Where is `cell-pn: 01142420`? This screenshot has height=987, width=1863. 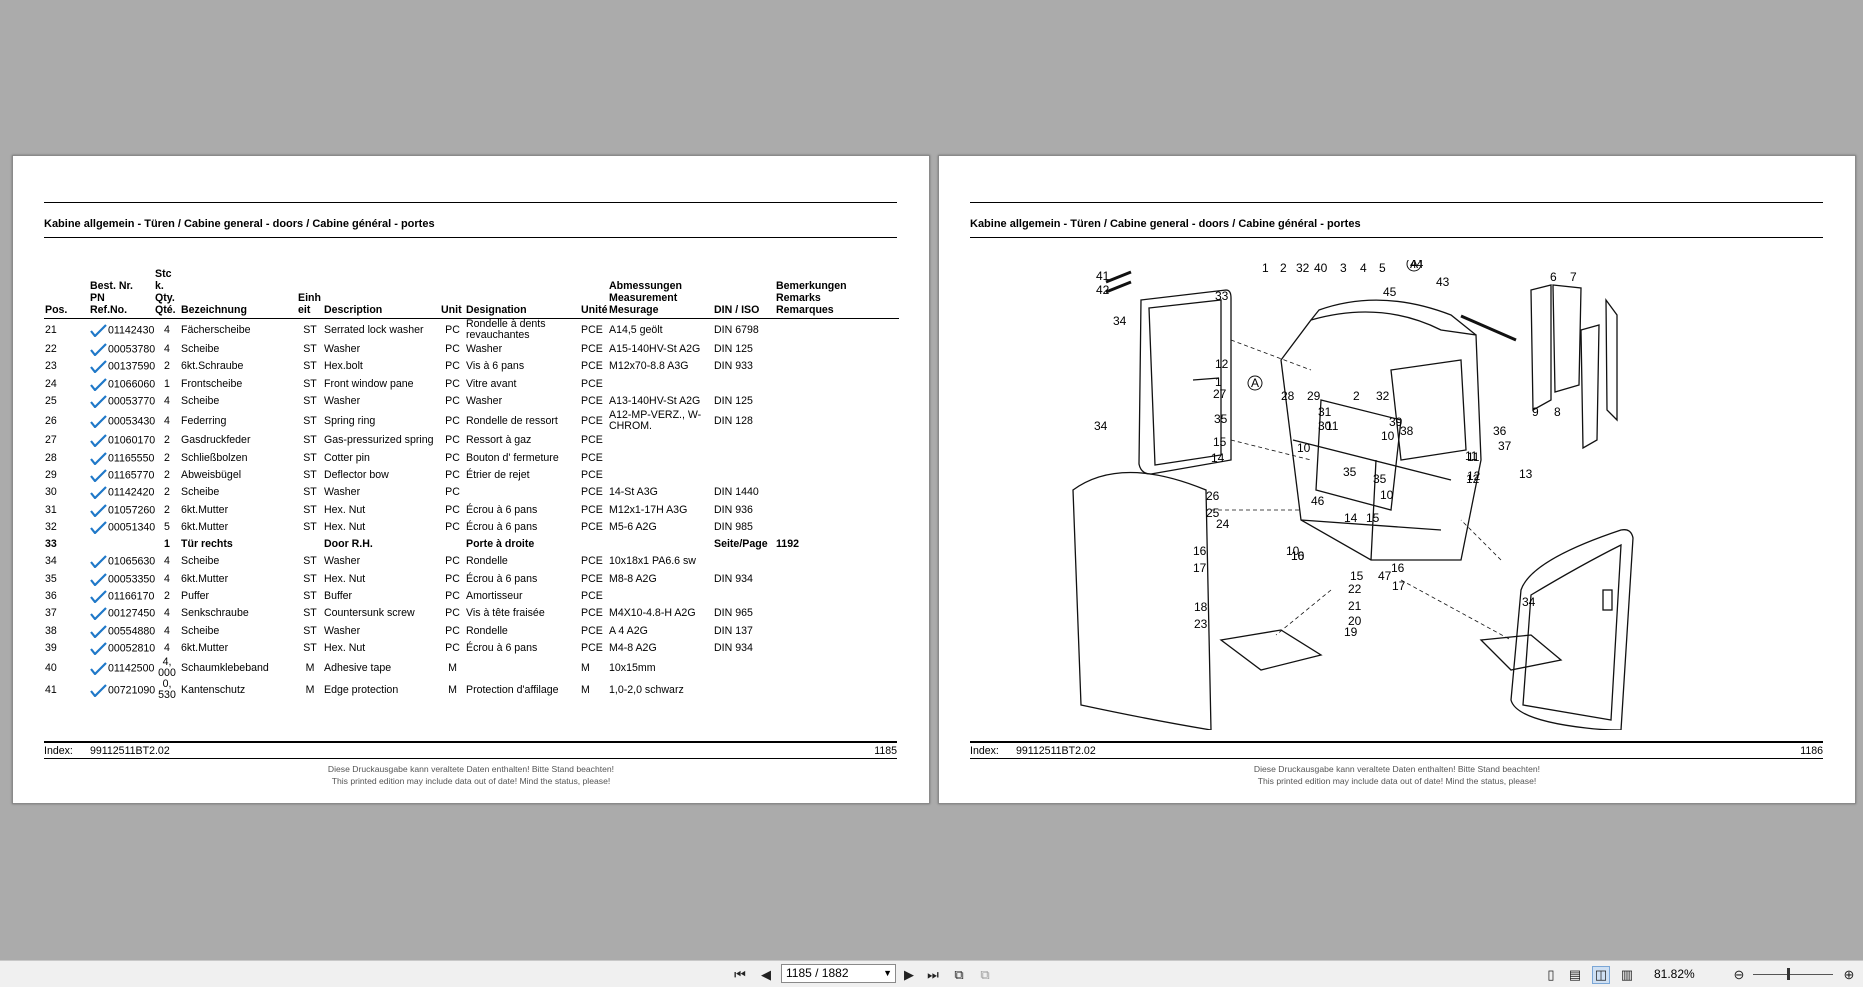 cell-pn: 01142420 is located at coordinates (121, 492).